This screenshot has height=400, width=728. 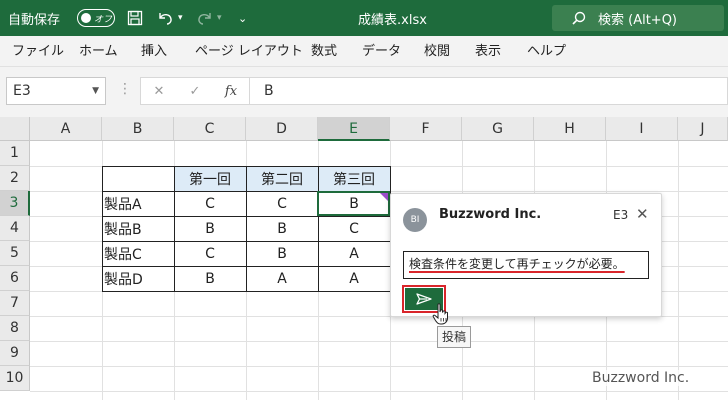 I want to click on cell-d4: B, so click(x=282, y=228).